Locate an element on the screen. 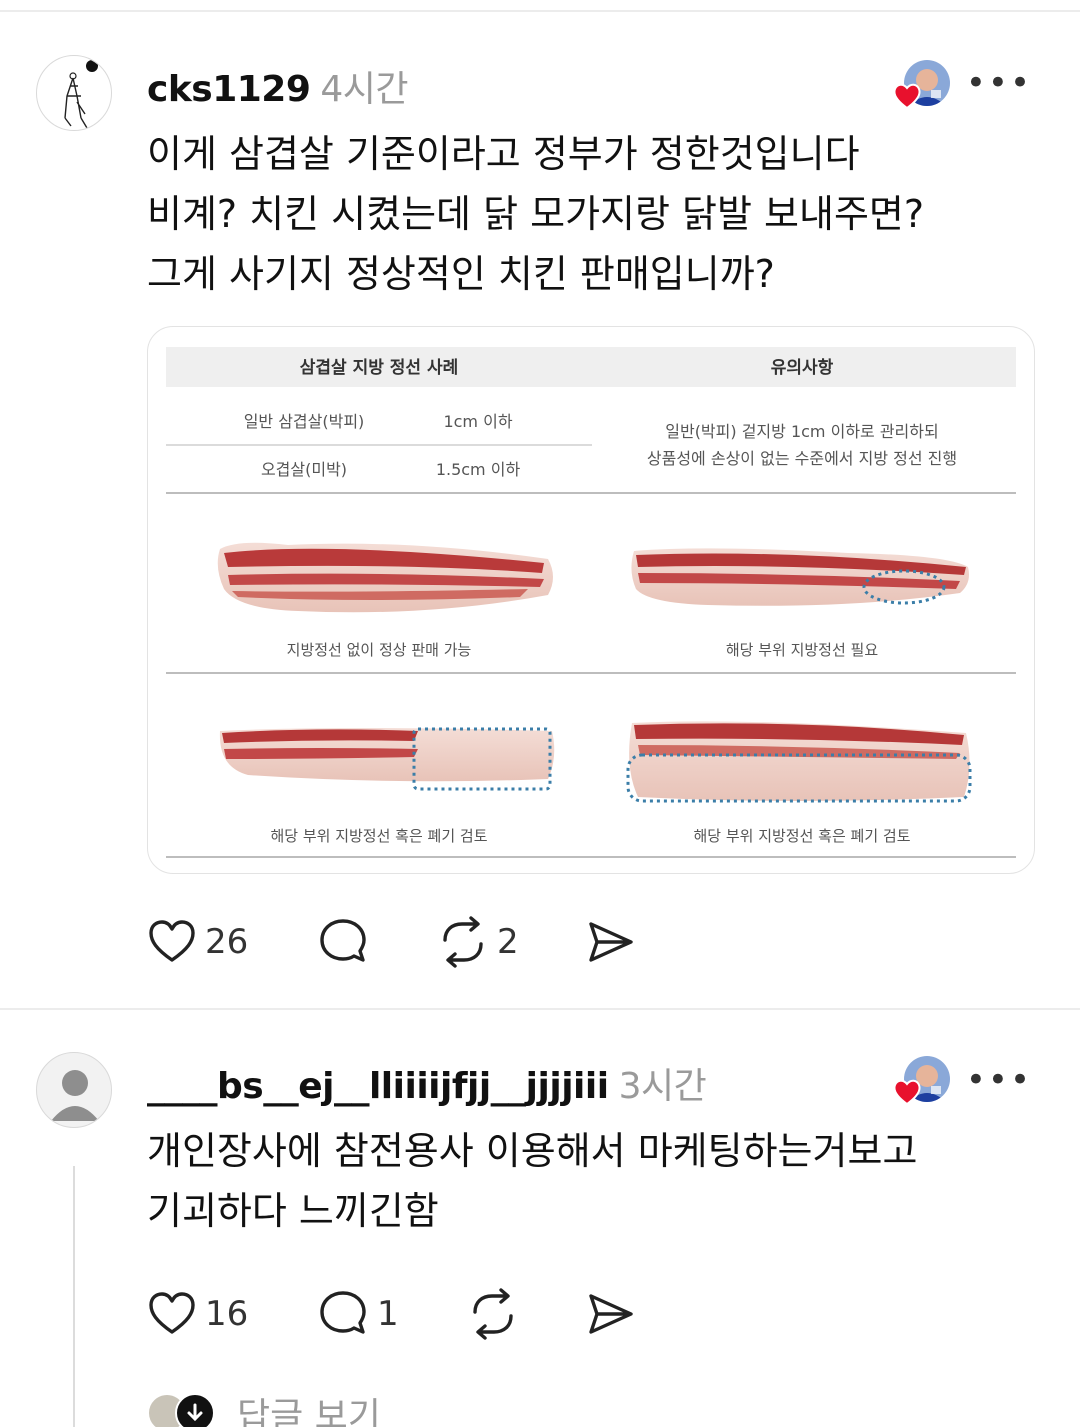 This screenshot has width=1080, height=1427. row-value: 1.5cm 이하 is located at coordinates (478, 469).